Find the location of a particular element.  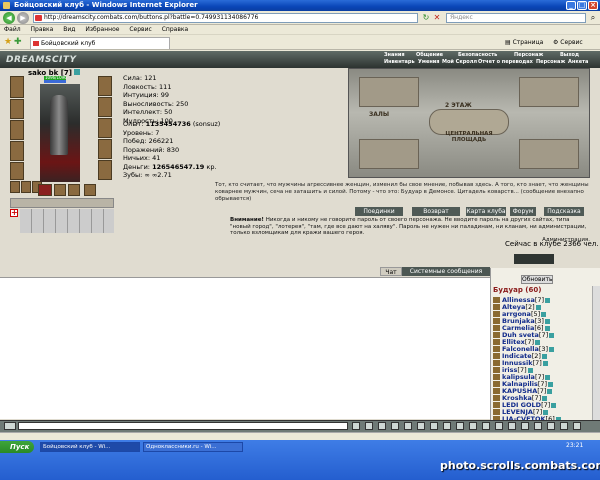

menu-view: Вид is located at coordinates (69, 29).